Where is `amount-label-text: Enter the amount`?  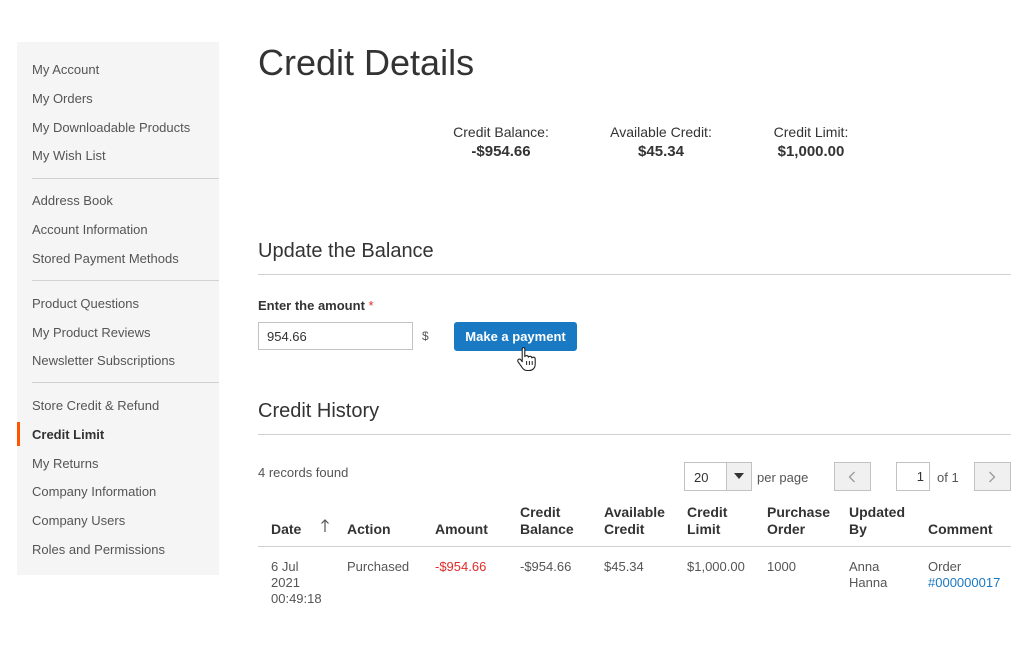
amount-label-text: Enter the amount is located at coordinates (311, 305).